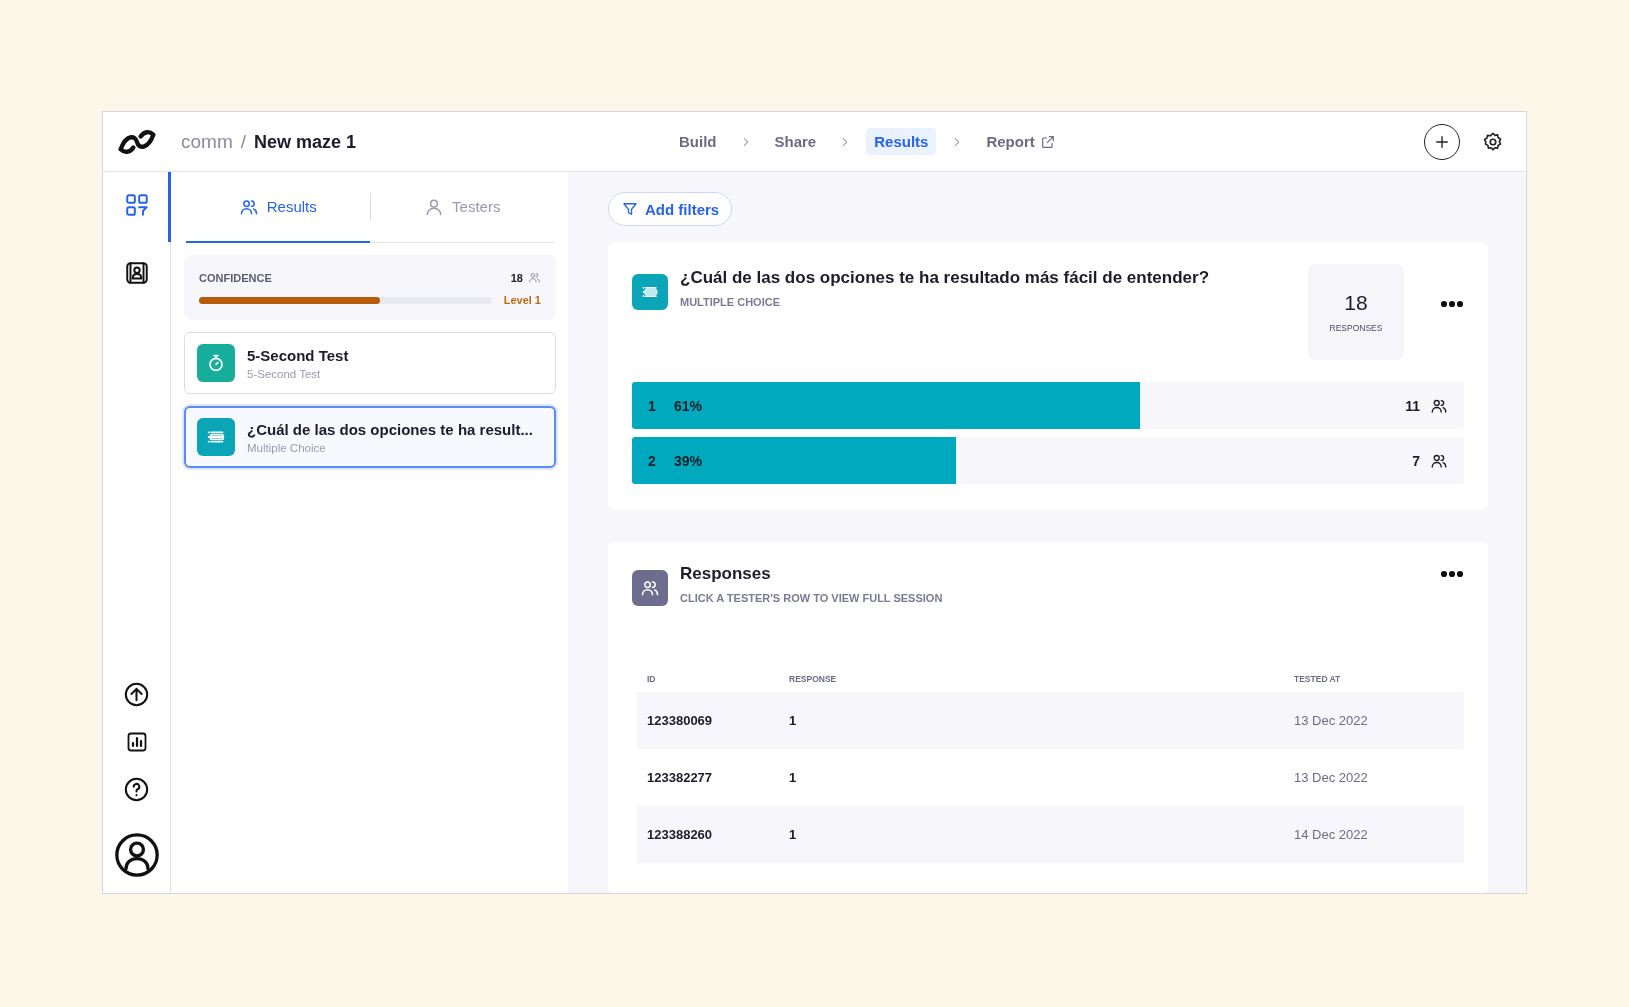  What do you see at coordinates (901, 141) in the screenshot?
I see `step-tab: Results` at bounding box center [901, 141].